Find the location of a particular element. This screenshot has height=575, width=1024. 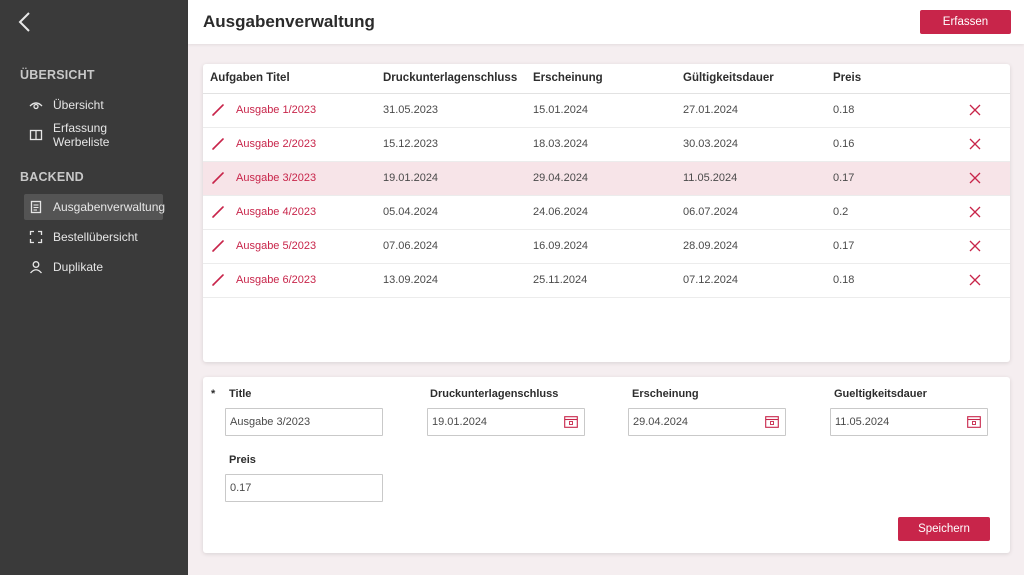

cell-druckunterlagenschluss: 05.04.2024 is located at coordinates (411, 212).